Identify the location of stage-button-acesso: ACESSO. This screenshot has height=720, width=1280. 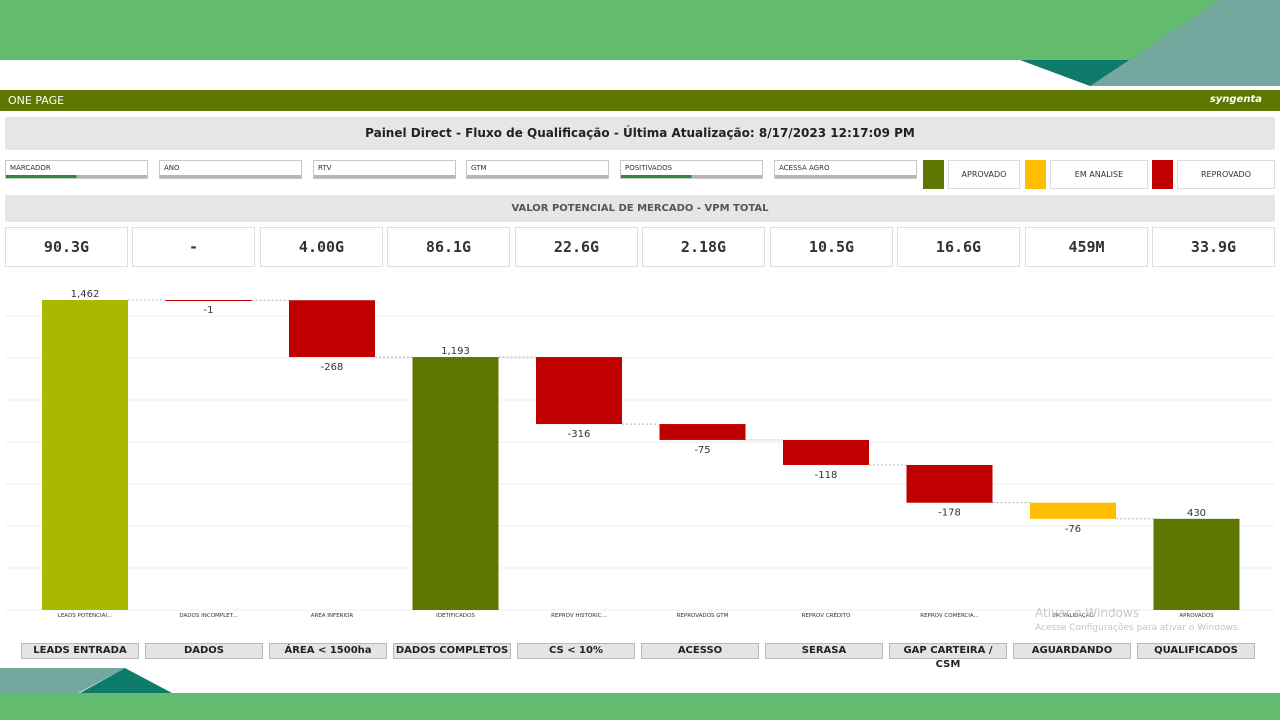
(700, 651).